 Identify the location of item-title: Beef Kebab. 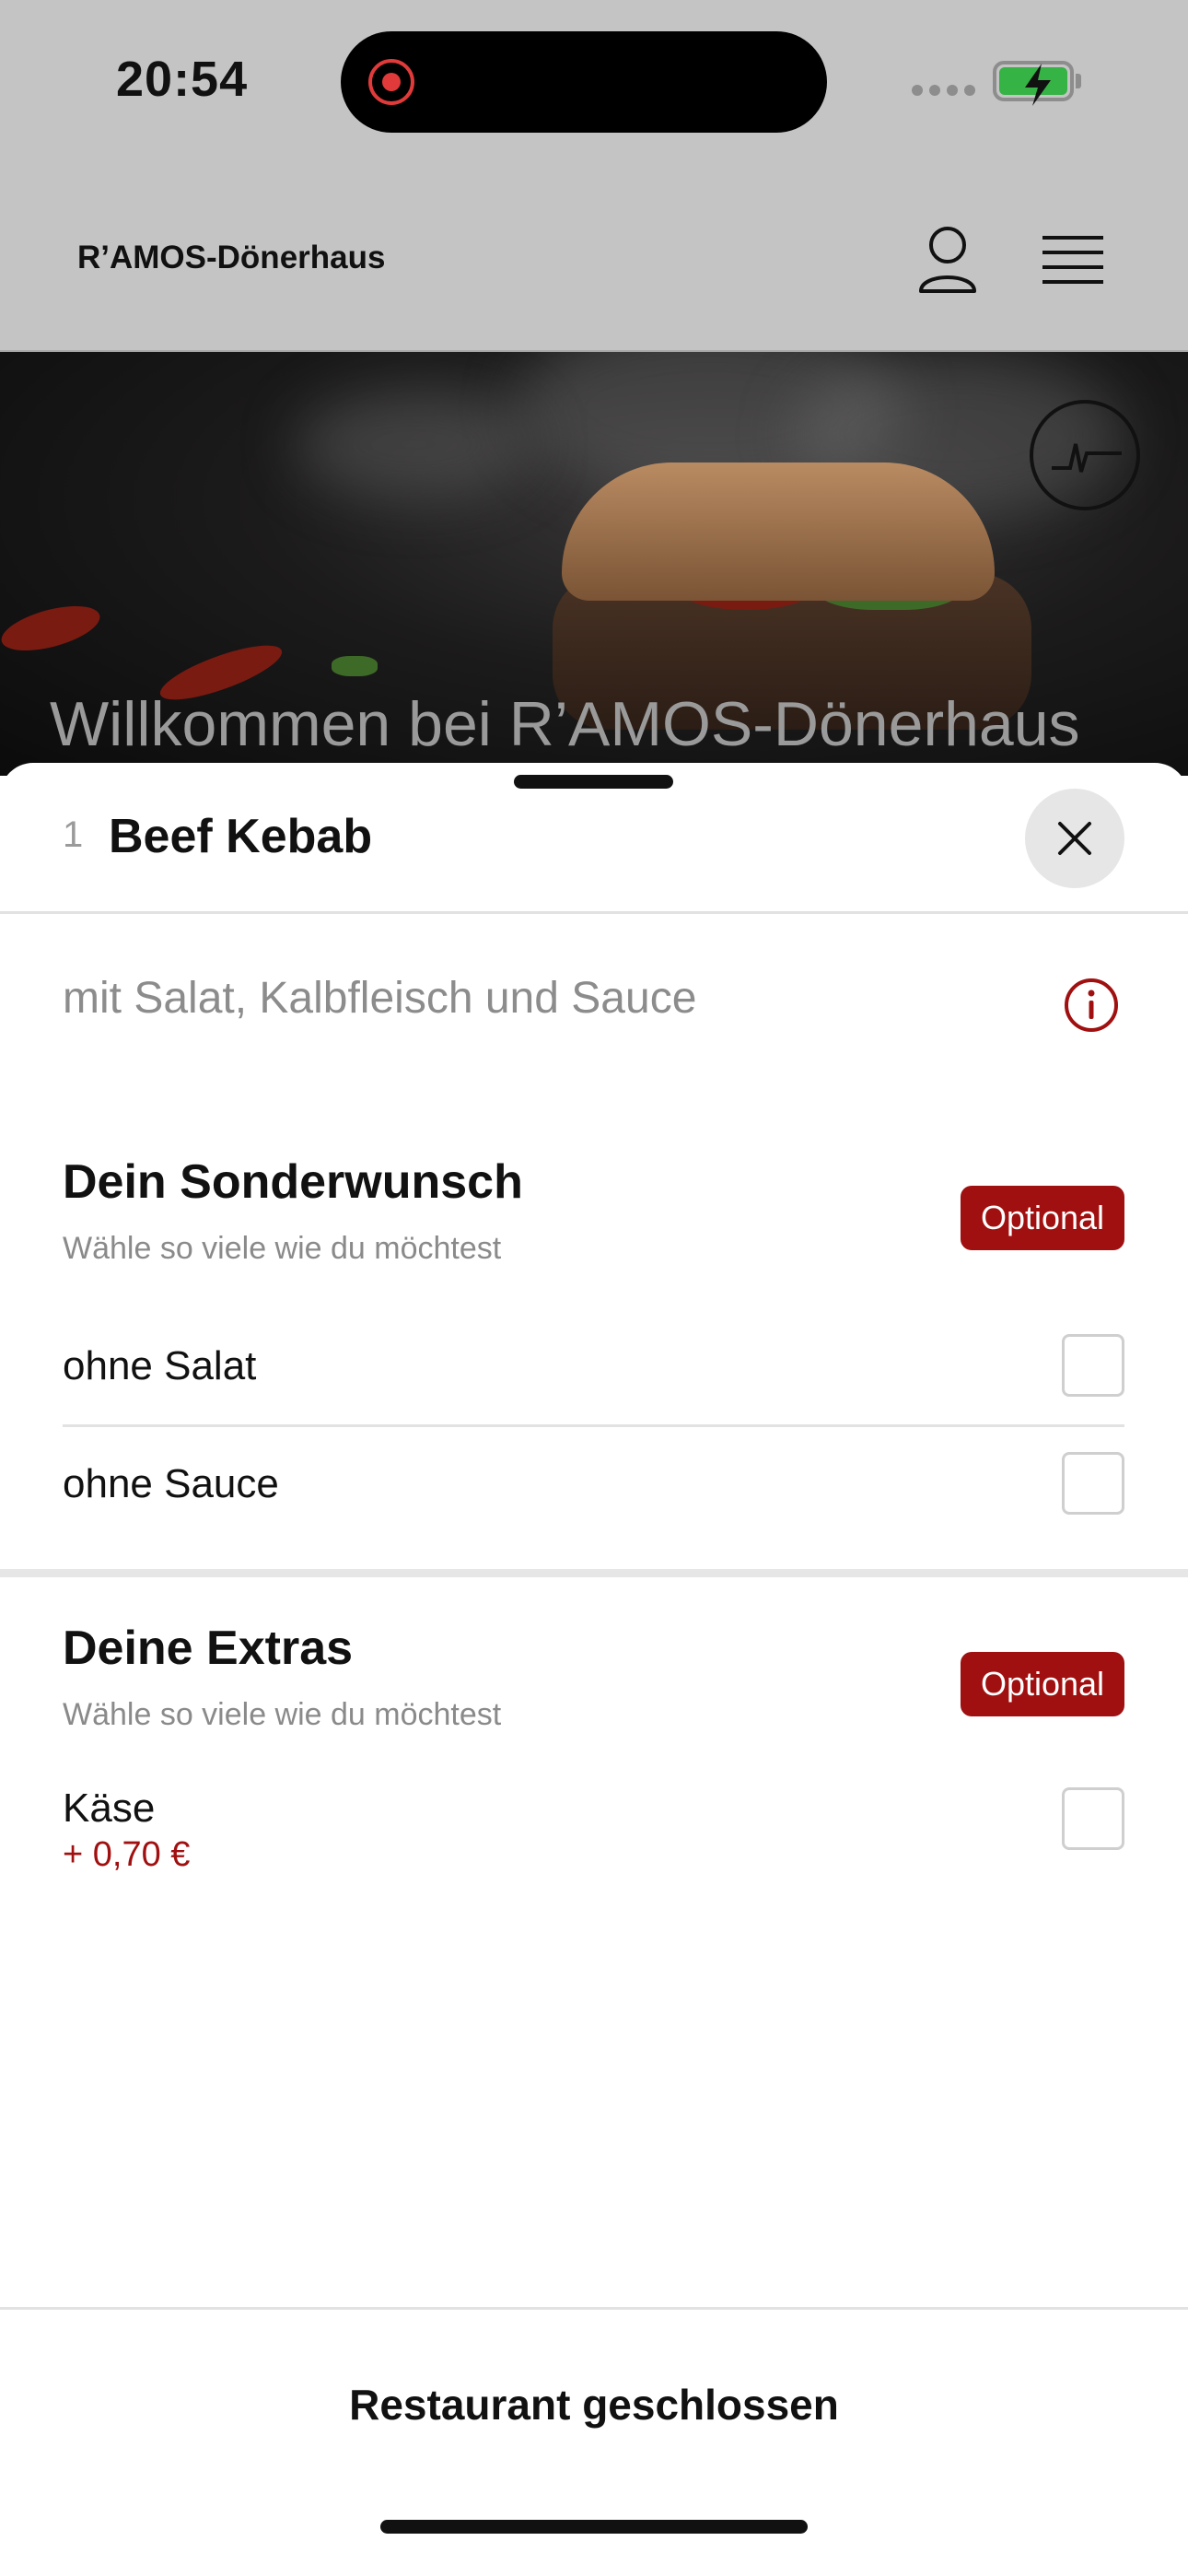
(241, 837).